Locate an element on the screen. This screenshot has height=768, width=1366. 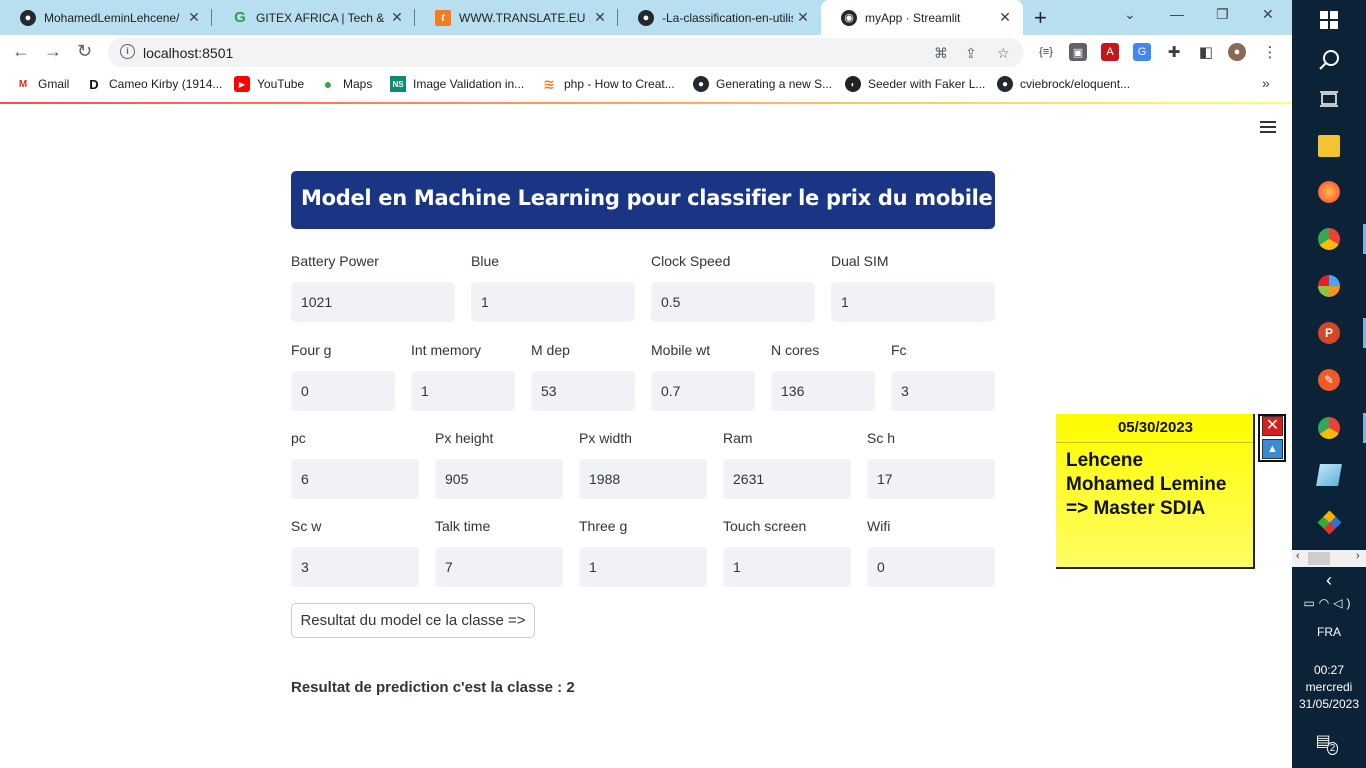
more-bookmarks-icon: » is located at coordinates (1266, 83).